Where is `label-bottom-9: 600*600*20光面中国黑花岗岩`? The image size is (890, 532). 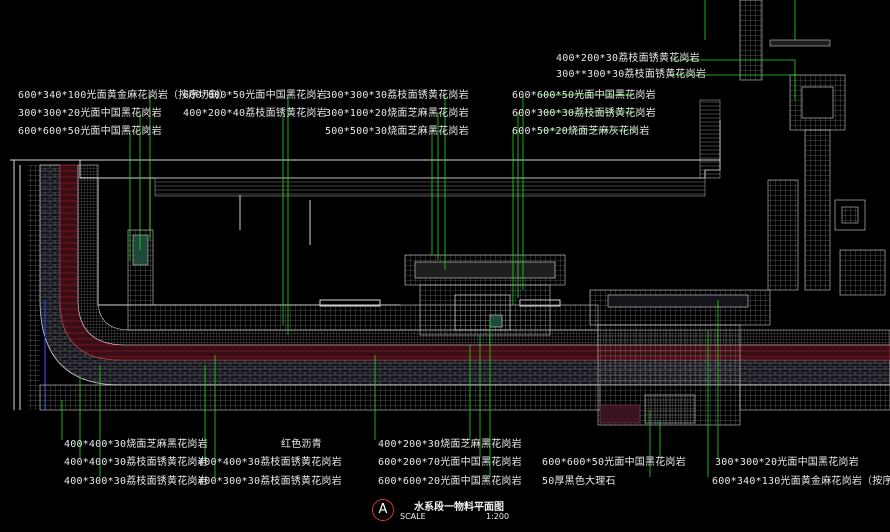
label-bottom-9: 600*600*20光面中国黑花岗岩 is located at coordinates (450, 481).